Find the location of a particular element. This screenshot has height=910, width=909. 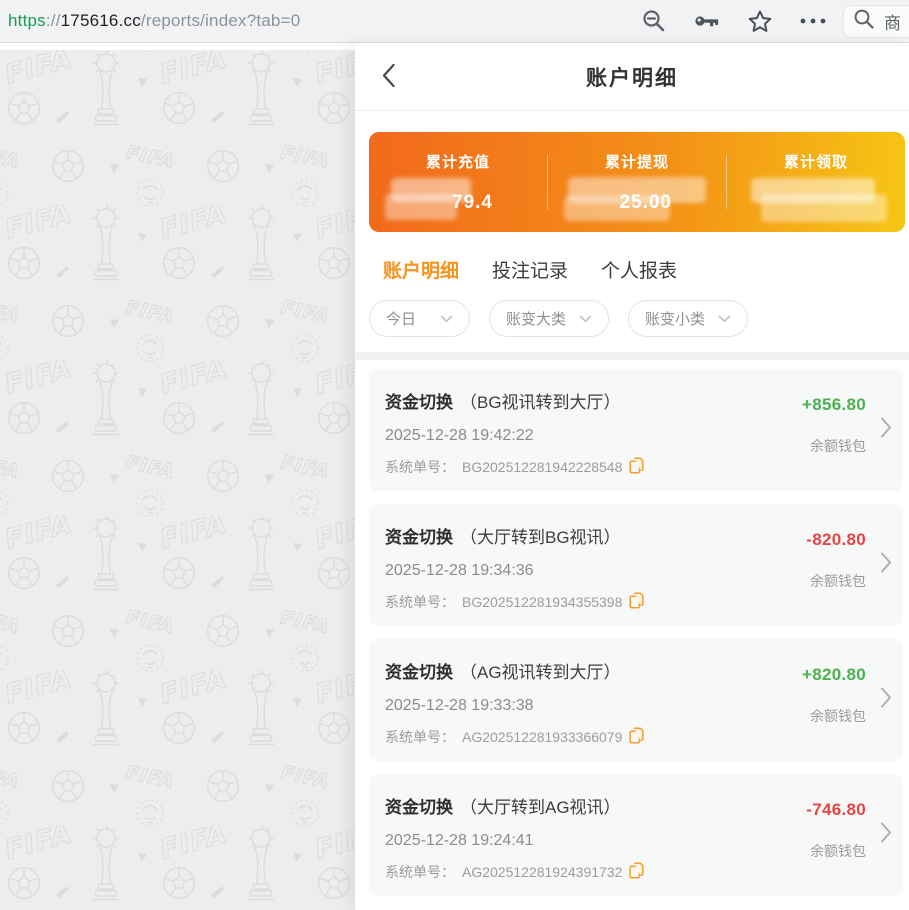

app-header: 账户明细 is located at coordinates (632, 77).